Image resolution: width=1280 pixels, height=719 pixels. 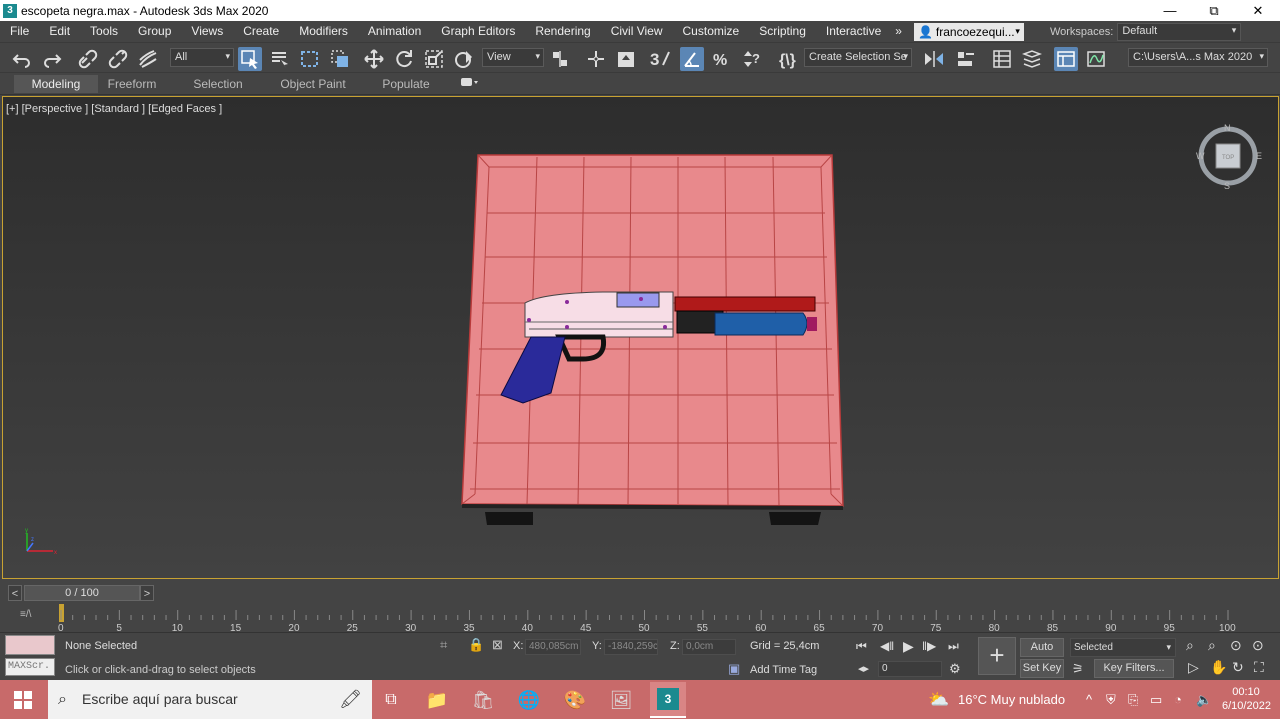 What do you see at coordinates (1258, 645) in the screenshot?
I see `zoom-extents-all-icon: ⊙` at bounding box center [1258, 645].